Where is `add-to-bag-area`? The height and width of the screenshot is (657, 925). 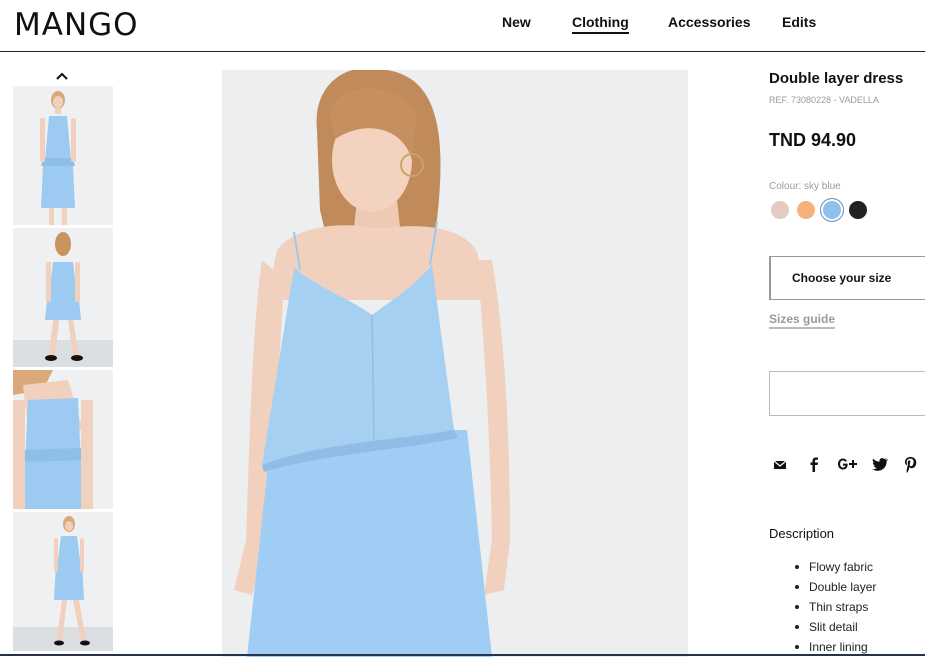
add-to-bag-area is located at coordinates (847, 393).